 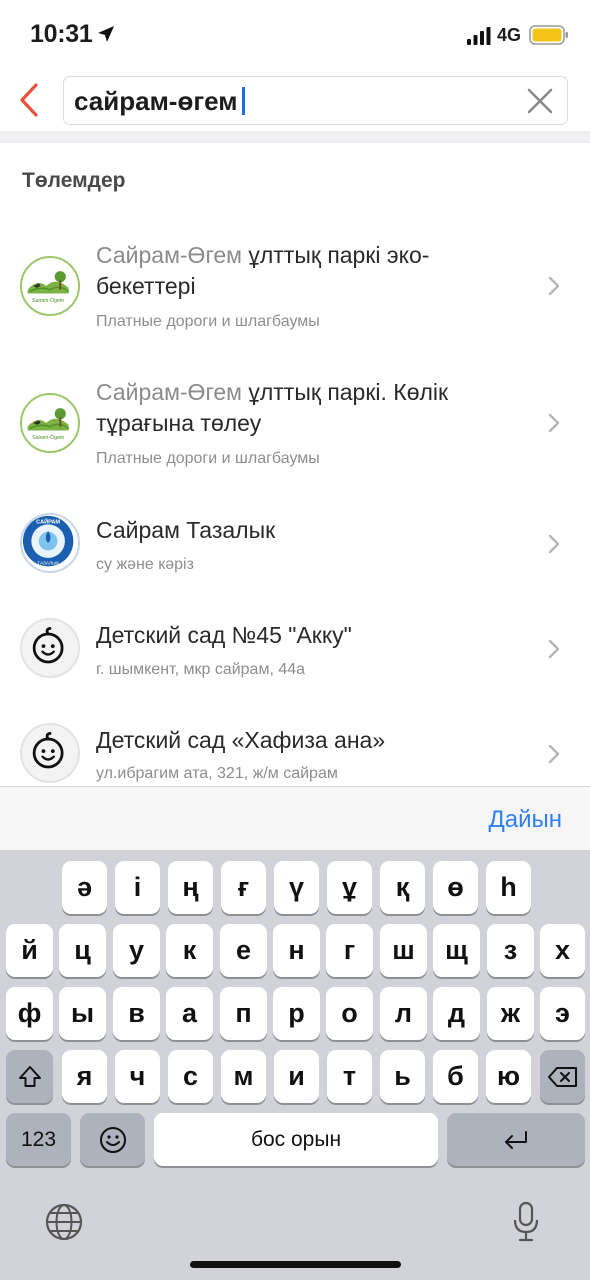 What do you see at coordinates (243, 887) in the screenshot?
I see `key: ғ` at bounding box center [243, 887].